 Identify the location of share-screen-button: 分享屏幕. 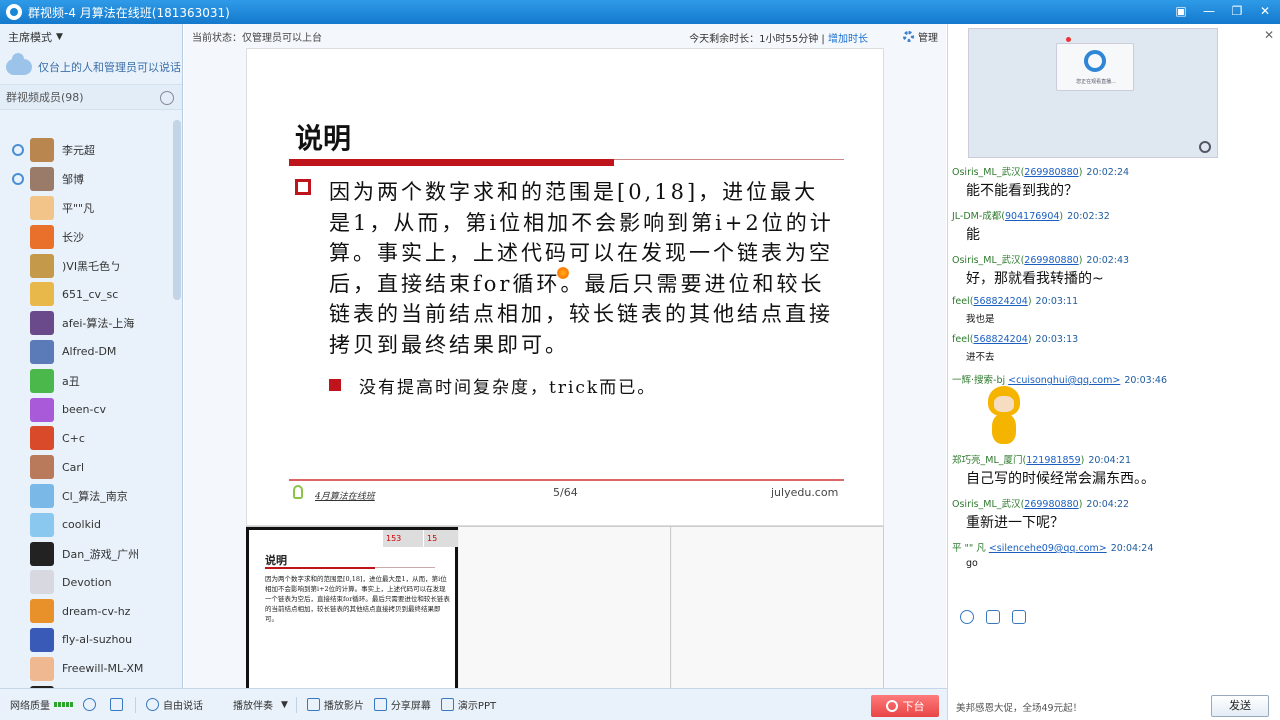
(402, 704).